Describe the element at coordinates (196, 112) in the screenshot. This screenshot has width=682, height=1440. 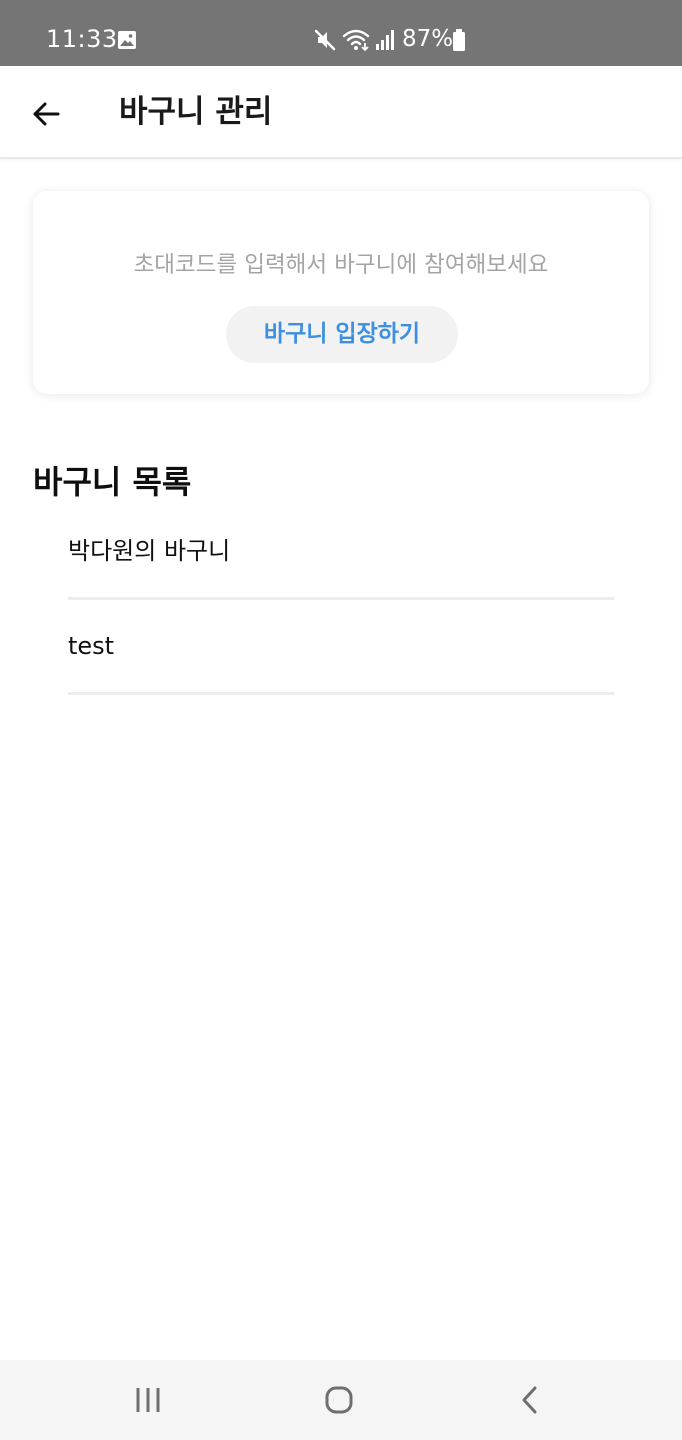
I see `page-title: 바구니 관리` at that location.